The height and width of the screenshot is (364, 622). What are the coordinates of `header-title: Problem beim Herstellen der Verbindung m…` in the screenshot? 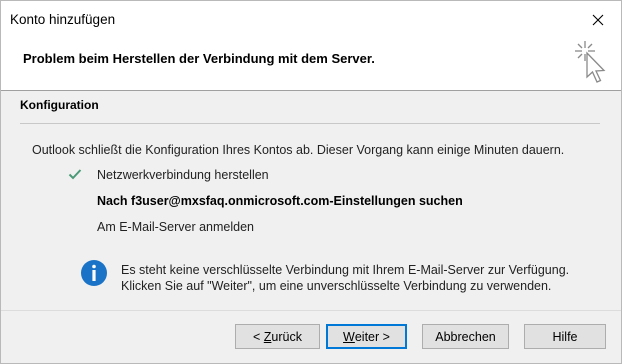 It's located at (199, 58).